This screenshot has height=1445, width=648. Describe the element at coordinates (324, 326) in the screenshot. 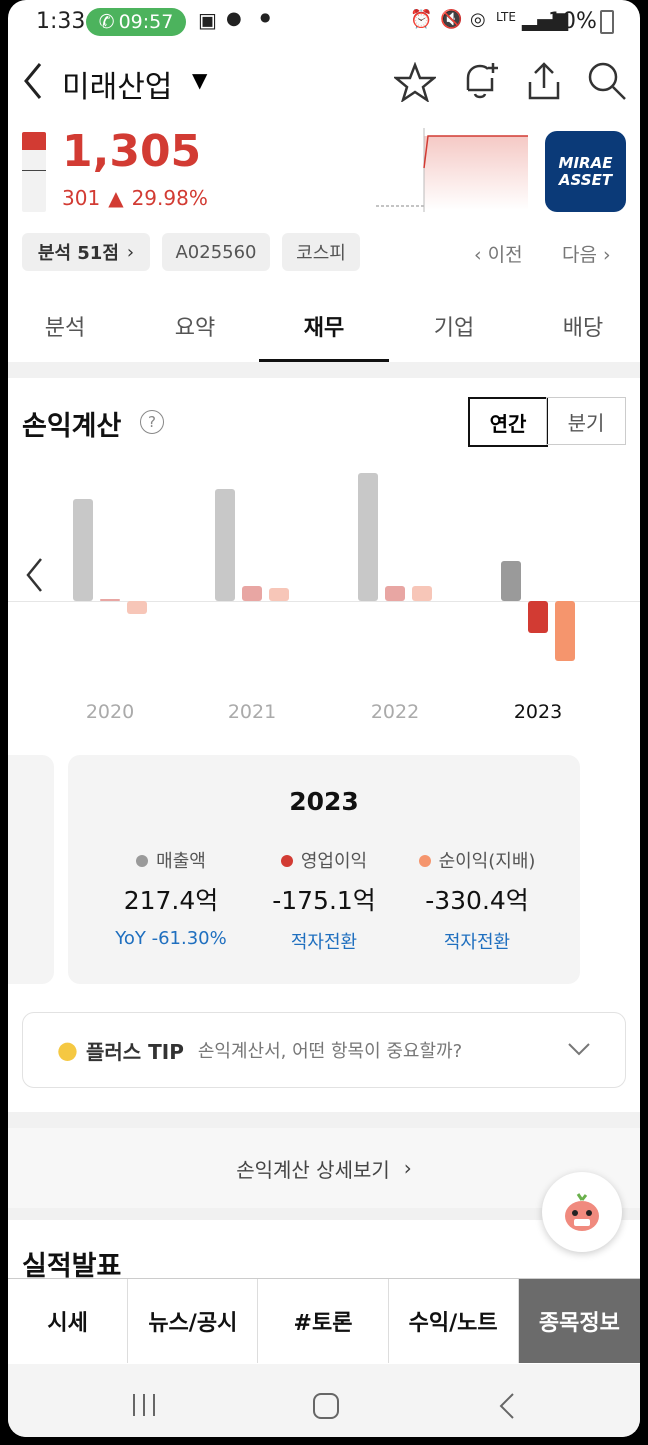

I see `tab-finance: 재무` at that location.